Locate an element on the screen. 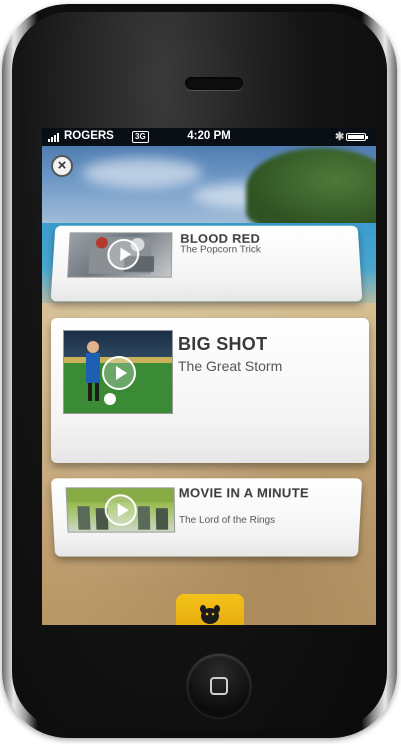 The width and height of the screenshot is (401, 744). close-icon: × is located at coordinates (62, 165).